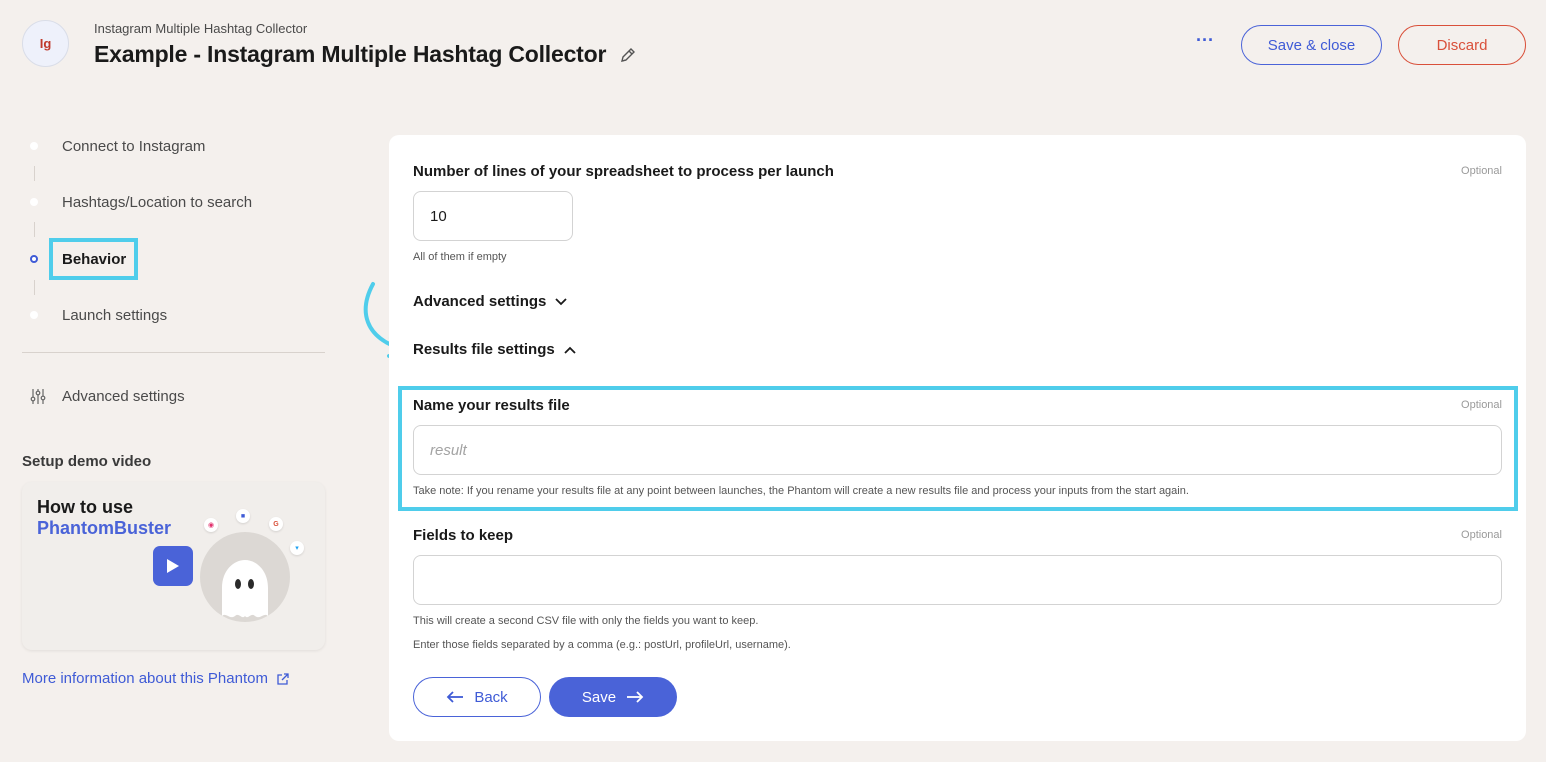 This screenshot has width=1546, height=762. I want to click on save-button: Save, so click(613, 697).